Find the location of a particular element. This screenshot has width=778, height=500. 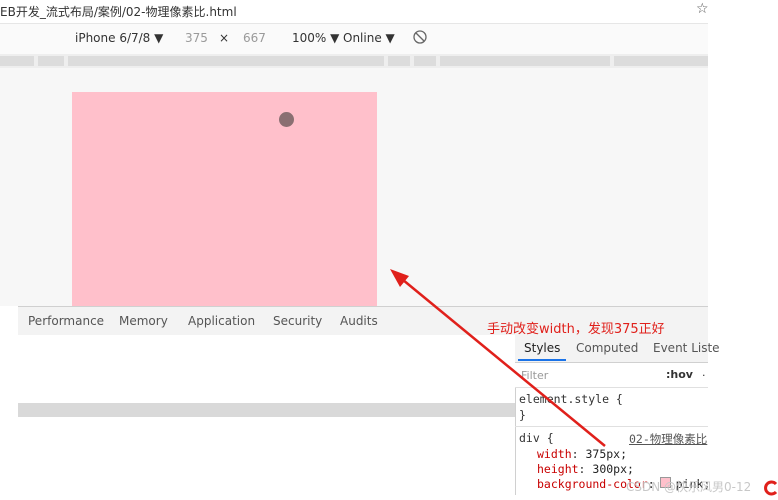

class-toggle: . is located at coordinates (704, 372).